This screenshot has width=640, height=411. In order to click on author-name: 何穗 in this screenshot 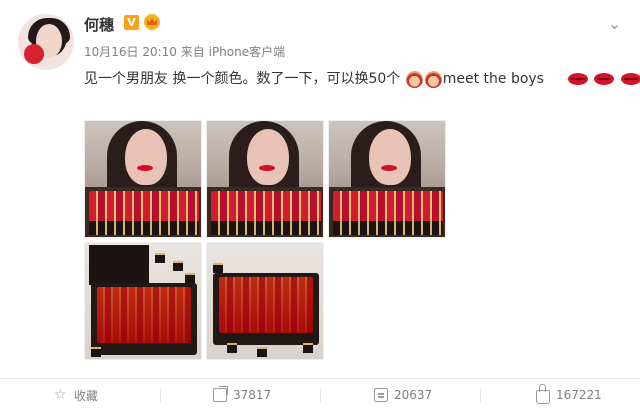, I will do `click(99, 24)`.